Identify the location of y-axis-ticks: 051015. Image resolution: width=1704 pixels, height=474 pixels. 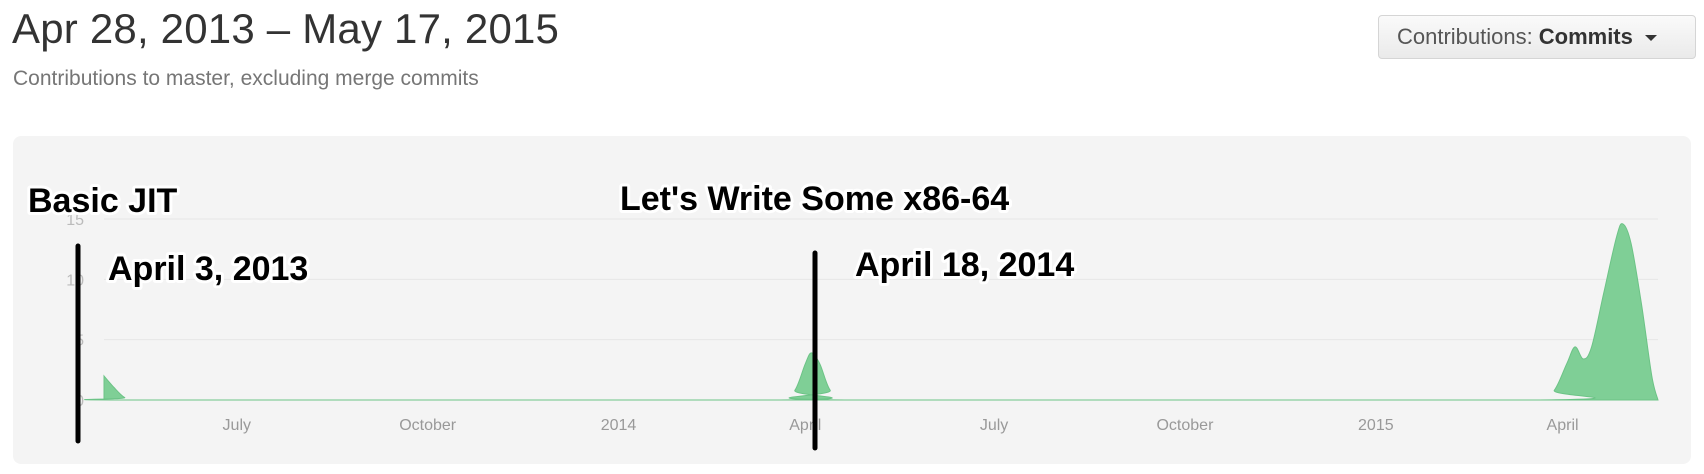
(75, 311).